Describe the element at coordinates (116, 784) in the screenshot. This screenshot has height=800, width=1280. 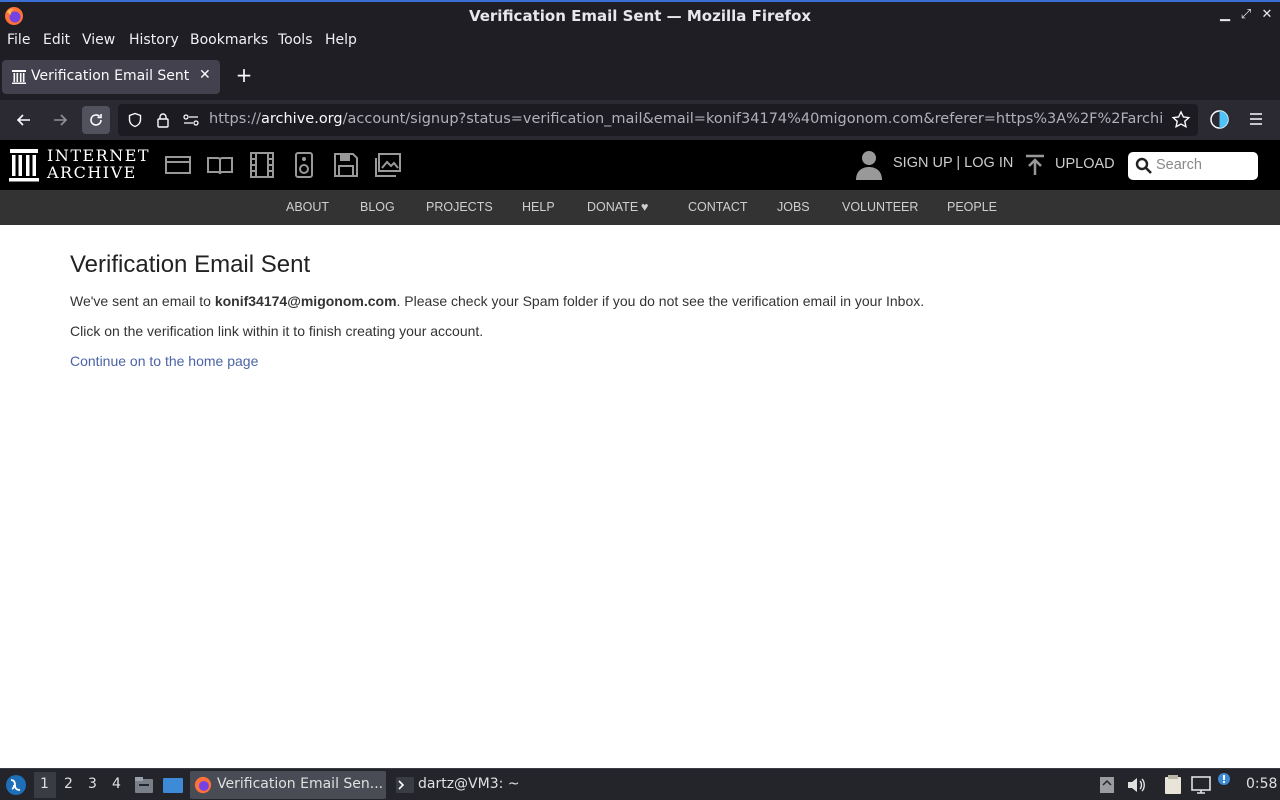
I see `workspace-4: 4` at that location.